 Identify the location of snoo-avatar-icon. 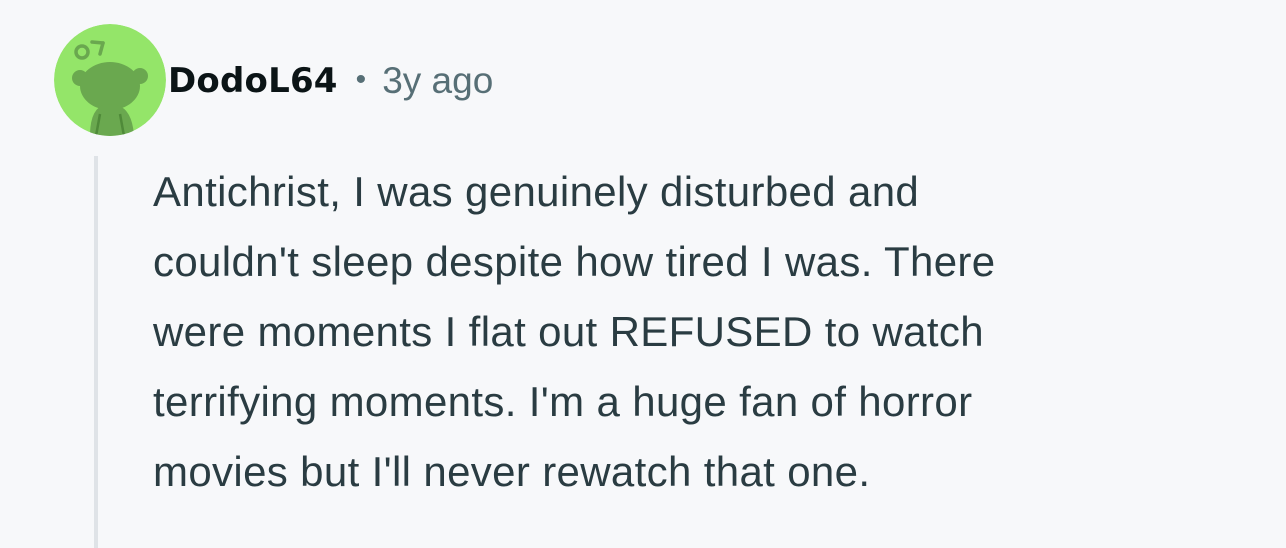
(110, 80).